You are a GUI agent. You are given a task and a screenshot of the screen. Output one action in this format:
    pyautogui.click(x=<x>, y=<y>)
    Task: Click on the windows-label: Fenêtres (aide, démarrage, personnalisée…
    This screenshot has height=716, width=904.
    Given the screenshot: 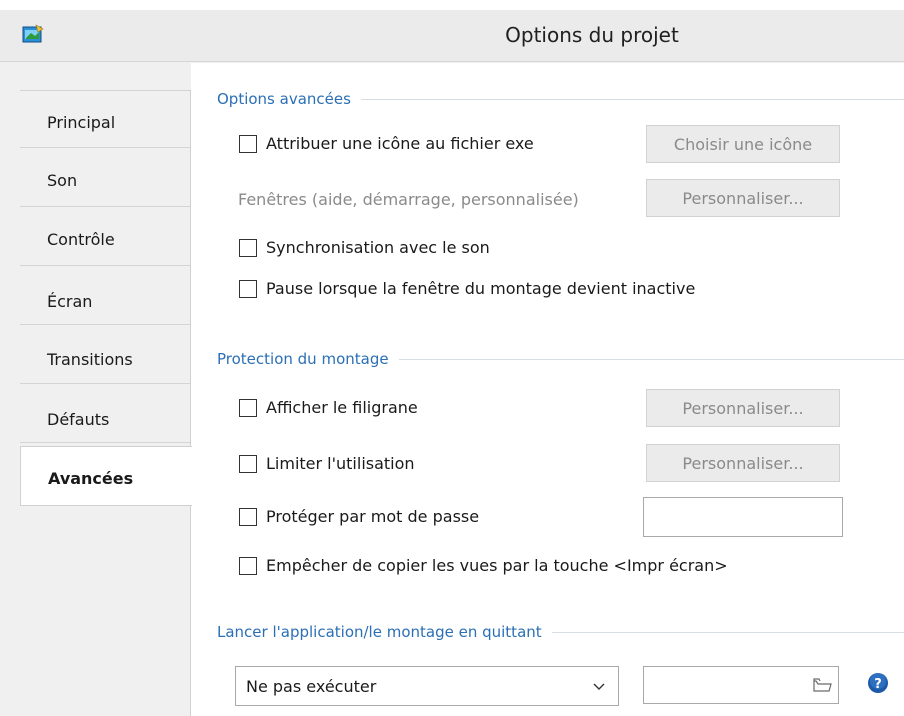 What is the action you would take?
    pyautogui.click(x=408, y=199)
    